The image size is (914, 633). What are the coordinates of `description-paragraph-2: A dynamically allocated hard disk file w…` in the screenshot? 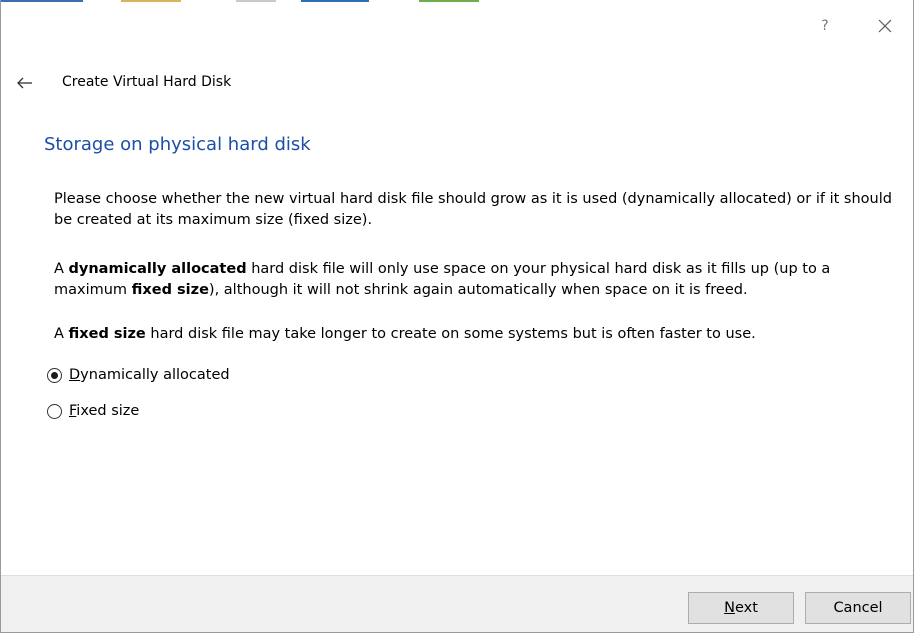 It's located at (479, 280).